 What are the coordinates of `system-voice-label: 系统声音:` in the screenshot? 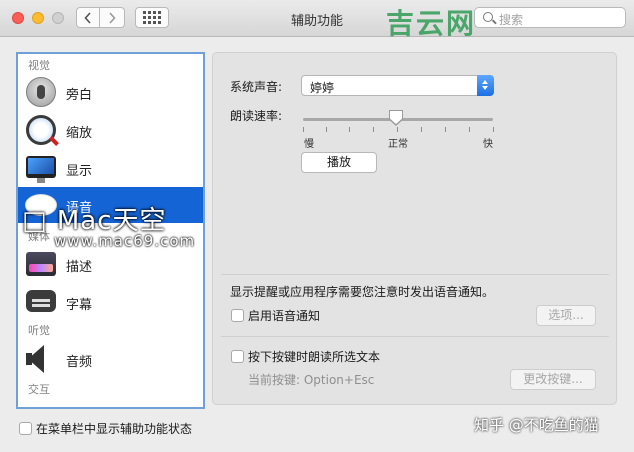 It's located at (256, 87).